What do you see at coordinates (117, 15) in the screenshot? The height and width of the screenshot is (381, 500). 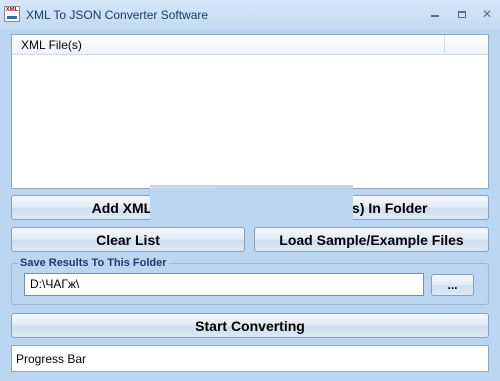 I see `window-title: XML To JSON Converter Software` at bounding box center [117, 15].